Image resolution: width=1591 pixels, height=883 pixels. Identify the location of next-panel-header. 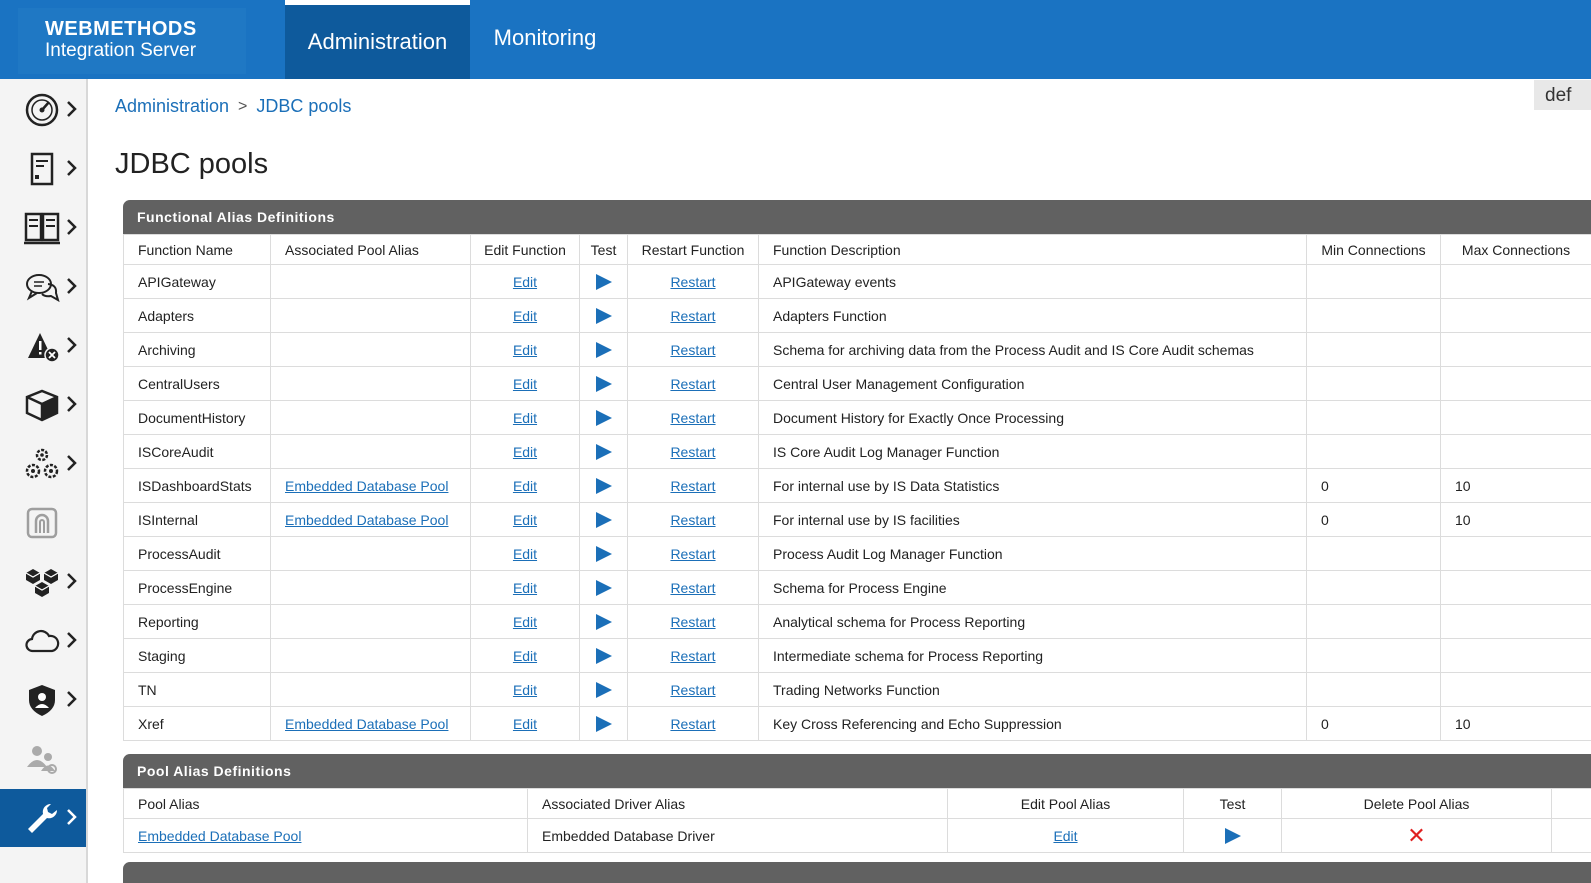
(857, 872).